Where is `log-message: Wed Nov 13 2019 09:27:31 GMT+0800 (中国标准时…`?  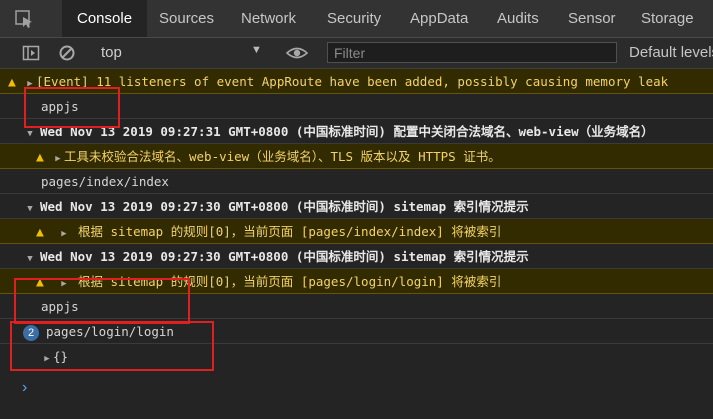
log-message: Wed Nov 13 2019 09:27:31 GMT+0800 (中国标准时… is located at coordinates (347, 131).